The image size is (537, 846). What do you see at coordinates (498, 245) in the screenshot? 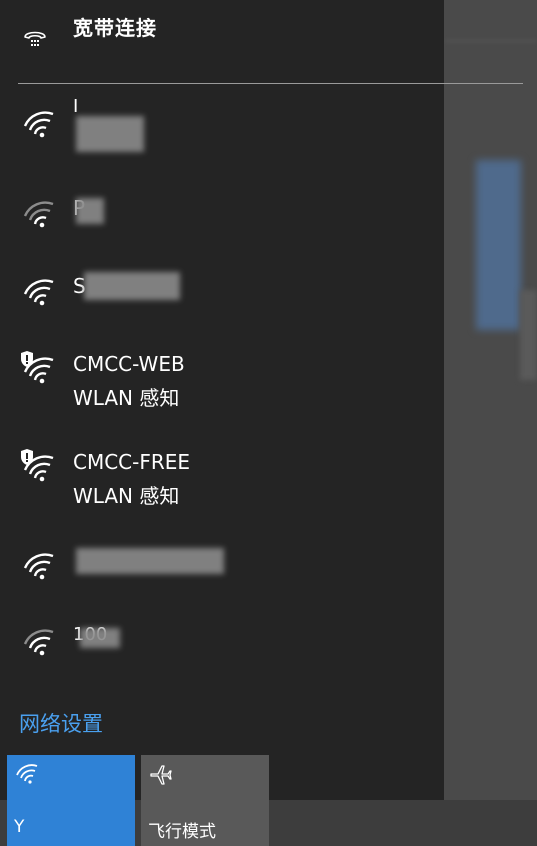
I see `backdrop-blurred-window` at bounding box center [498, 245].